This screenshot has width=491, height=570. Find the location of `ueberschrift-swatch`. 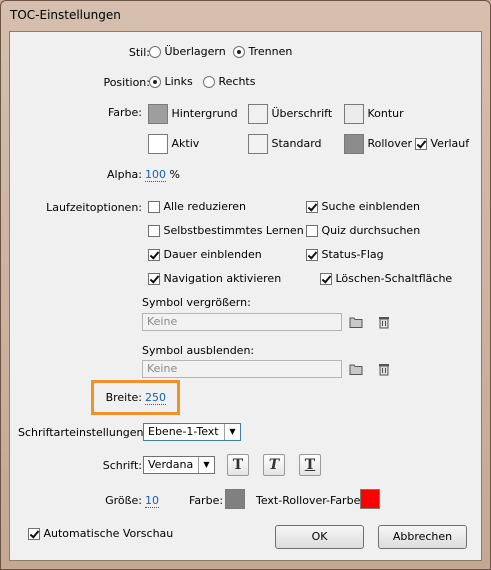

ueberschrift-swatch is located at coordinates (258, 114).